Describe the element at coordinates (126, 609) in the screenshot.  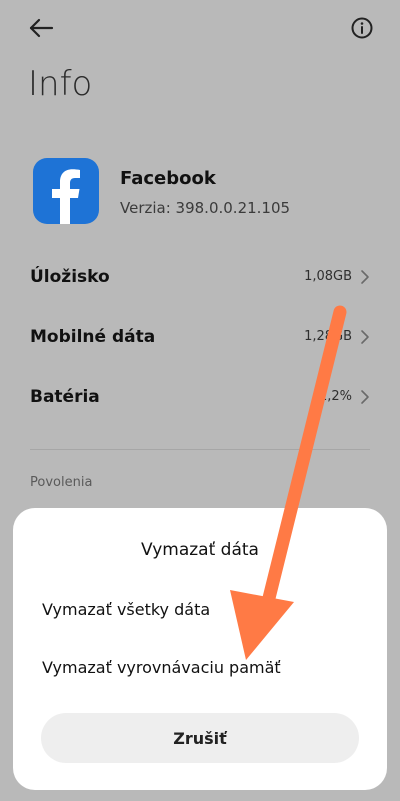
I see `clear-all-data-option: Vymazať všetky dáta` at that location.